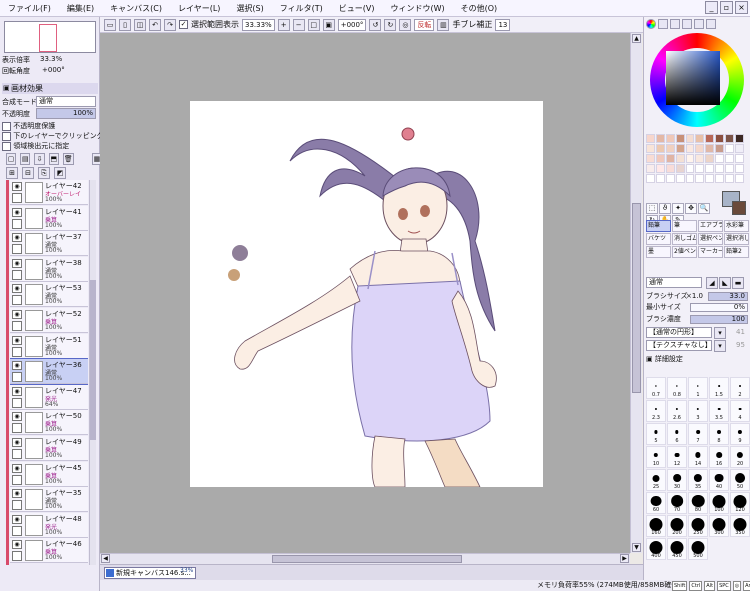 Image resolution: width=750 pixels, height=591 pixels. I want to click on blend-mode-select: 通常, so click(66, 101).